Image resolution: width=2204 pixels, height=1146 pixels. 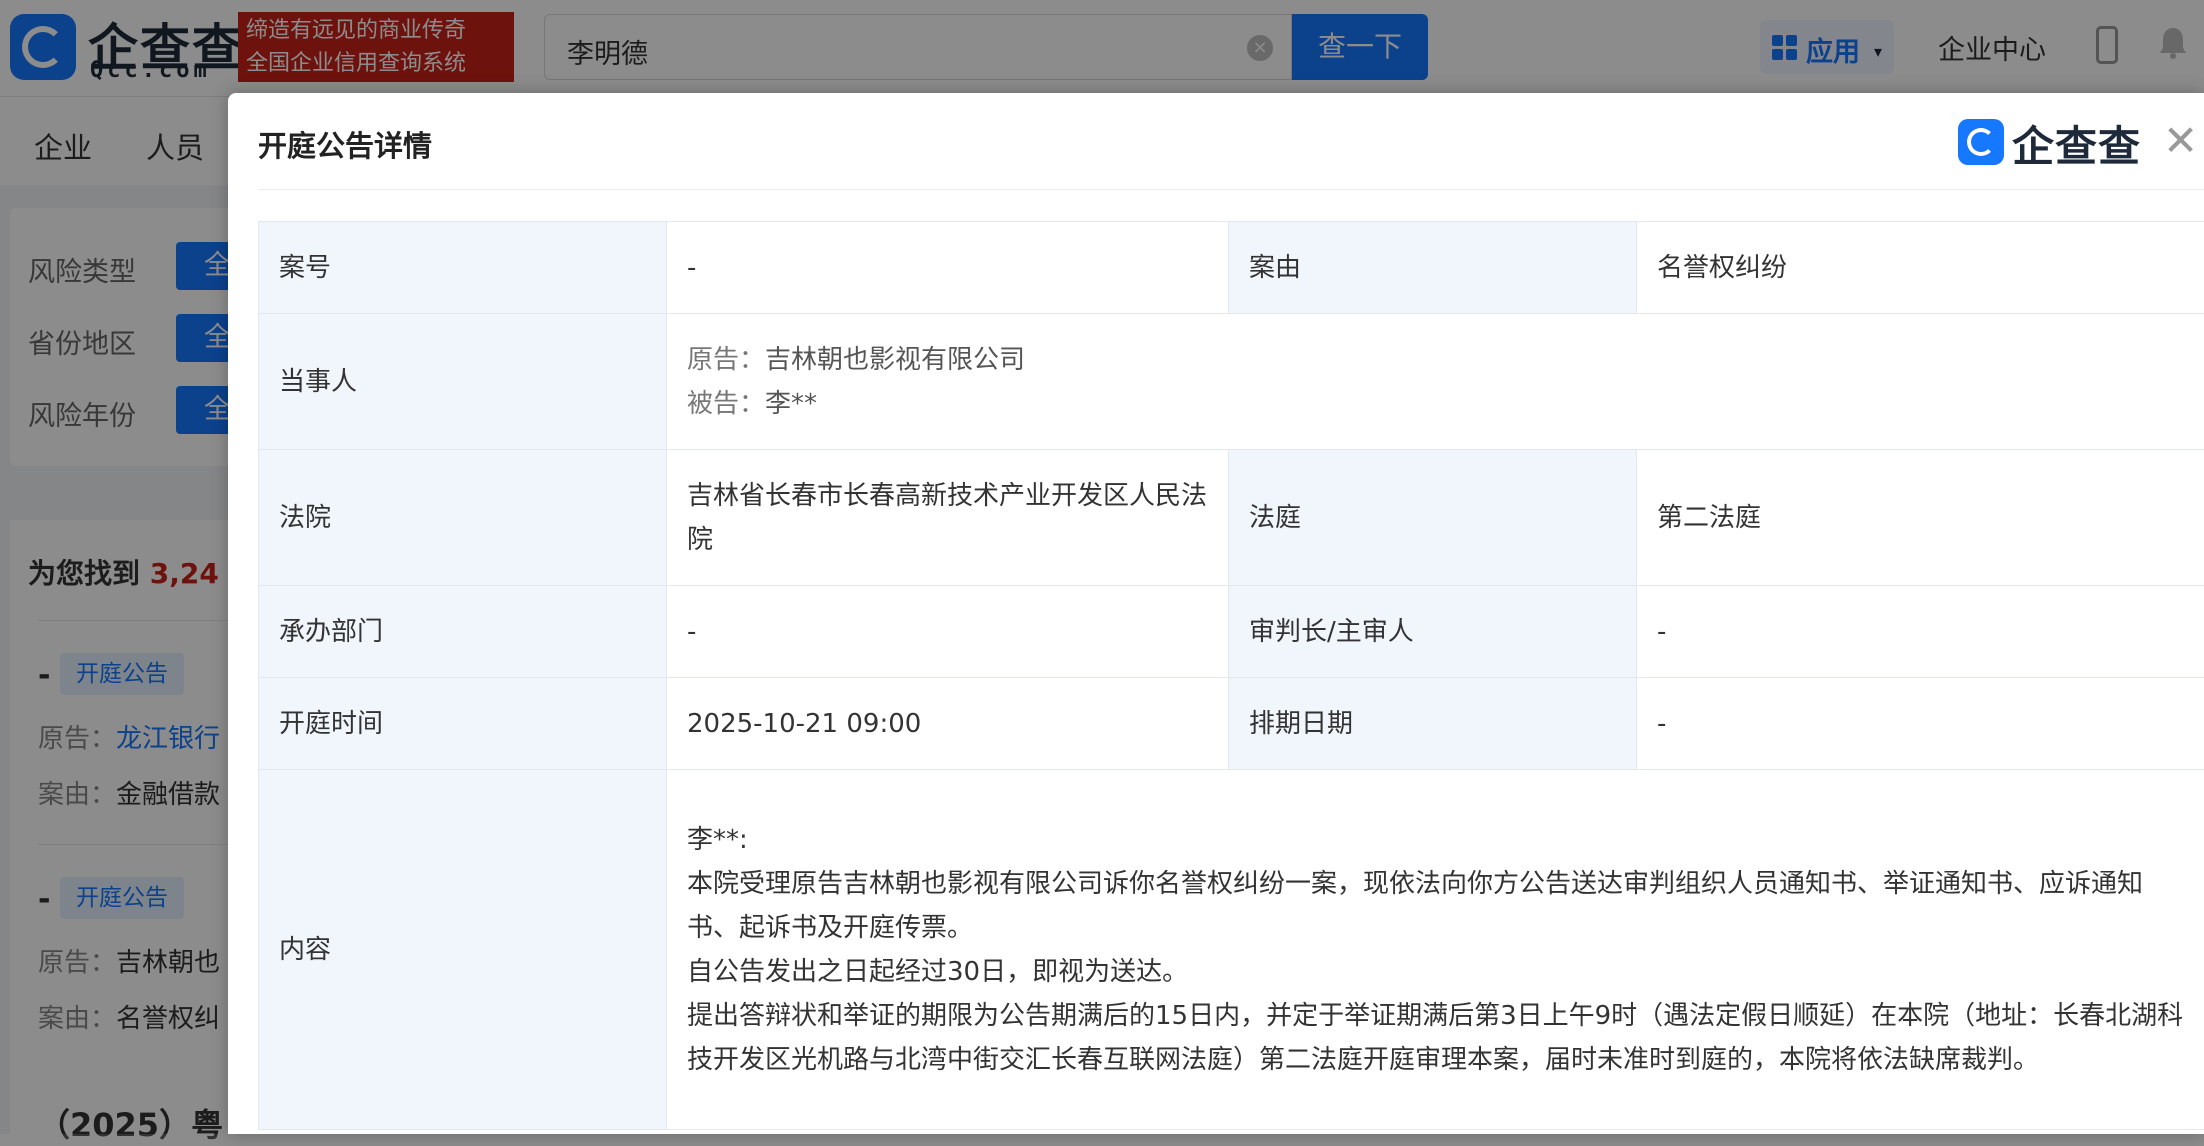 What do you see at coordinates (345, 144) in the screenshot?
I see `modal-title: 开庭公告详情` at bounding box center [345, 144].